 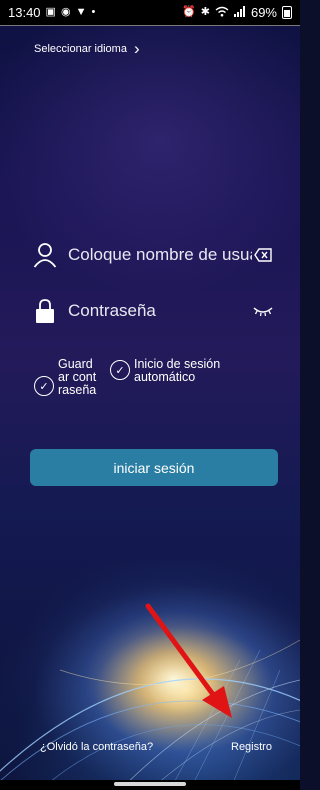 I want to click on auto-login-checkbox: ✓ Inicio de sesión automático, so click(x=177, y=377).